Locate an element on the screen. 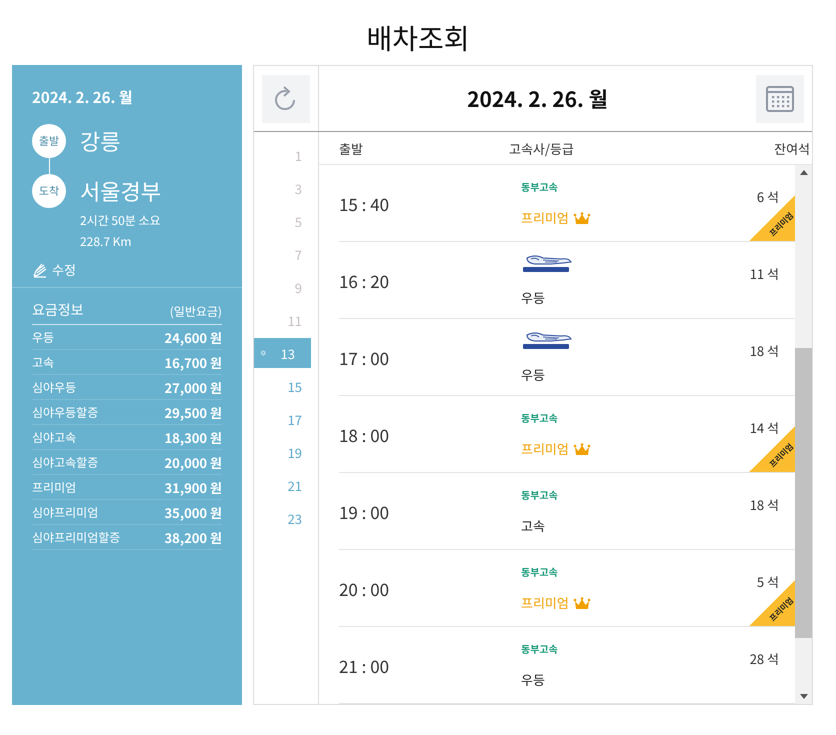 The width and height of the screenshot is (836, 735). remaining-seats: 28 석 is located at coordinates (749, 658).